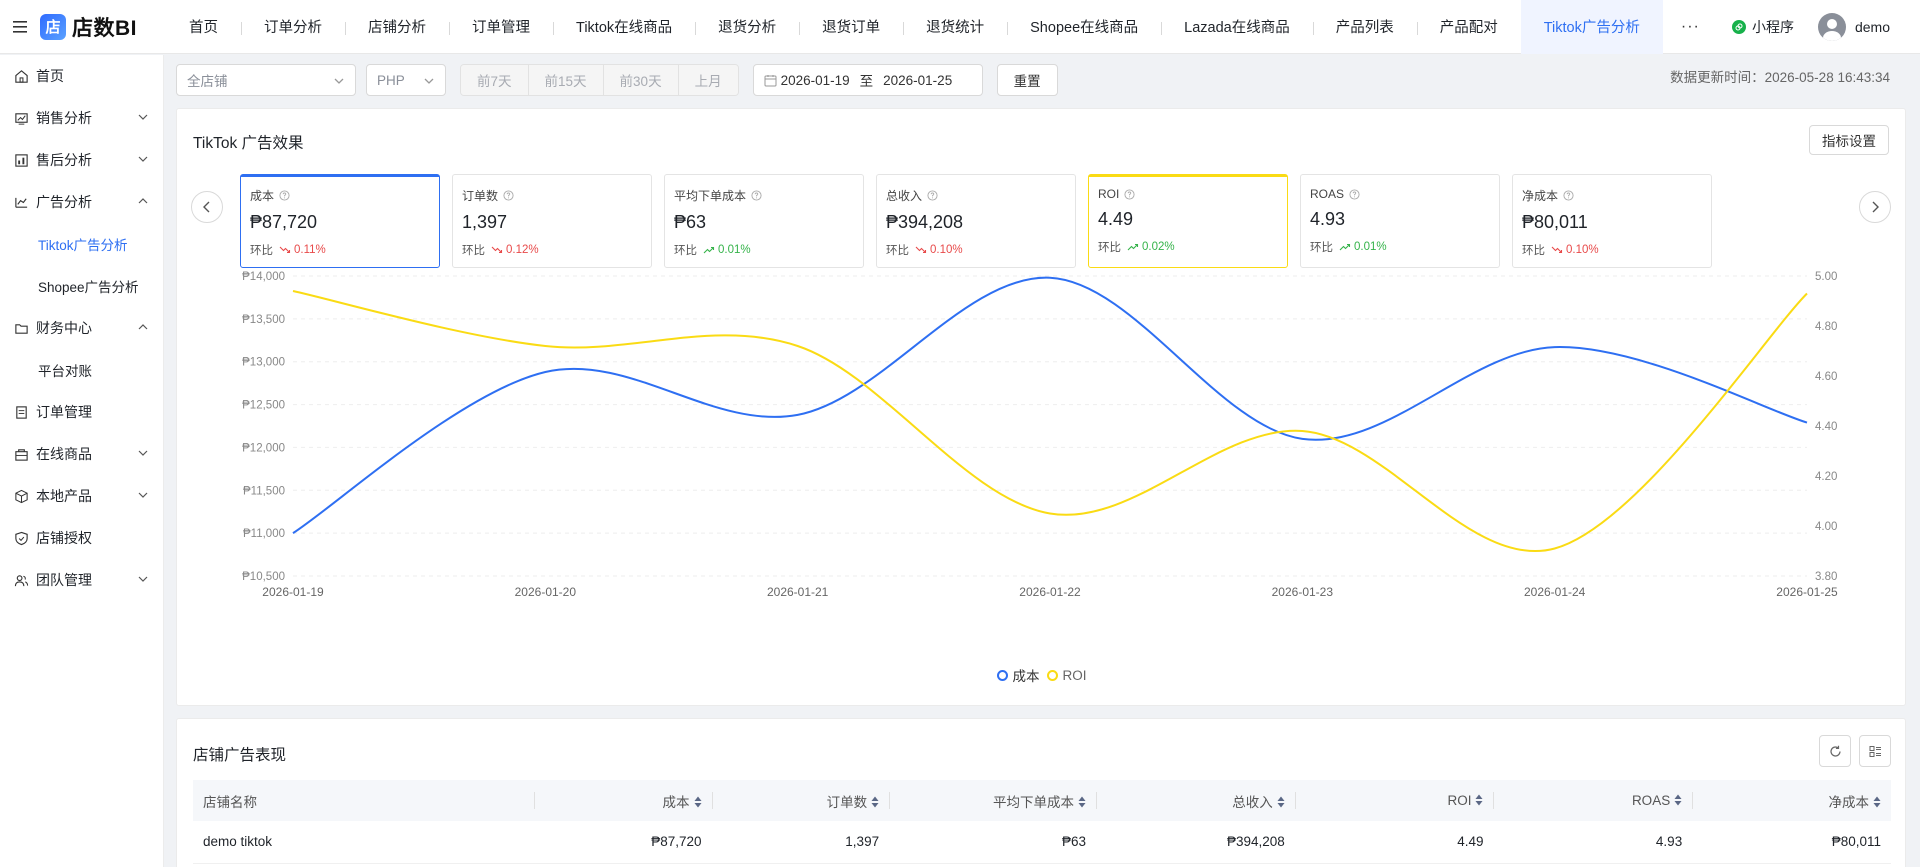 The height and width of the screenshot is (867, 1920). I want to click on nav-item: 店铺分析, so click(397, 27).